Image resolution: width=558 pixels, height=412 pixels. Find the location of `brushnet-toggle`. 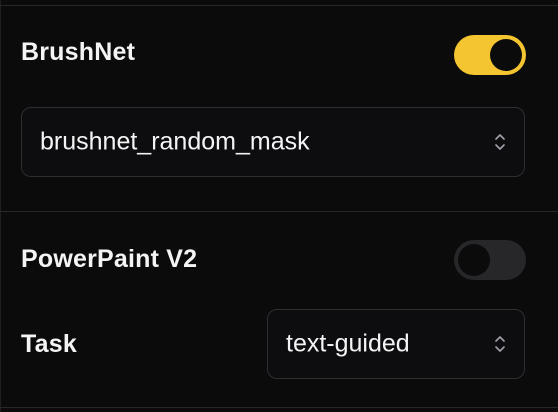

brushnet-toggle is located at coordinates (490, 55).